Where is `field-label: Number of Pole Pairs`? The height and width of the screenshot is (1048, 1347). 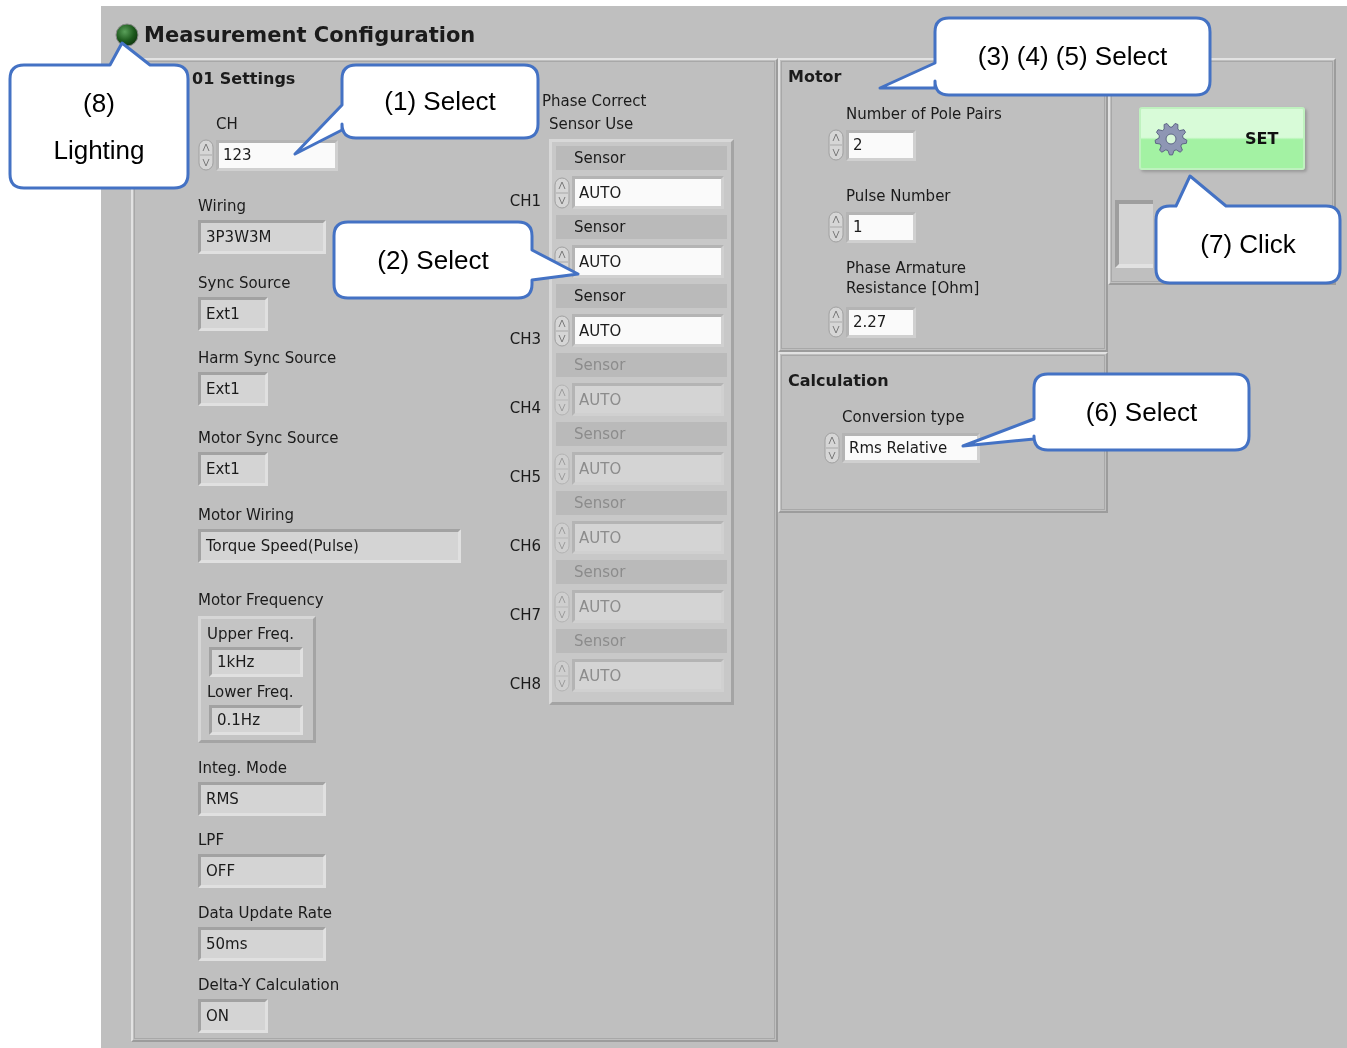
field-label: Number of Pole Pairs is located at coordinates (923, 114).